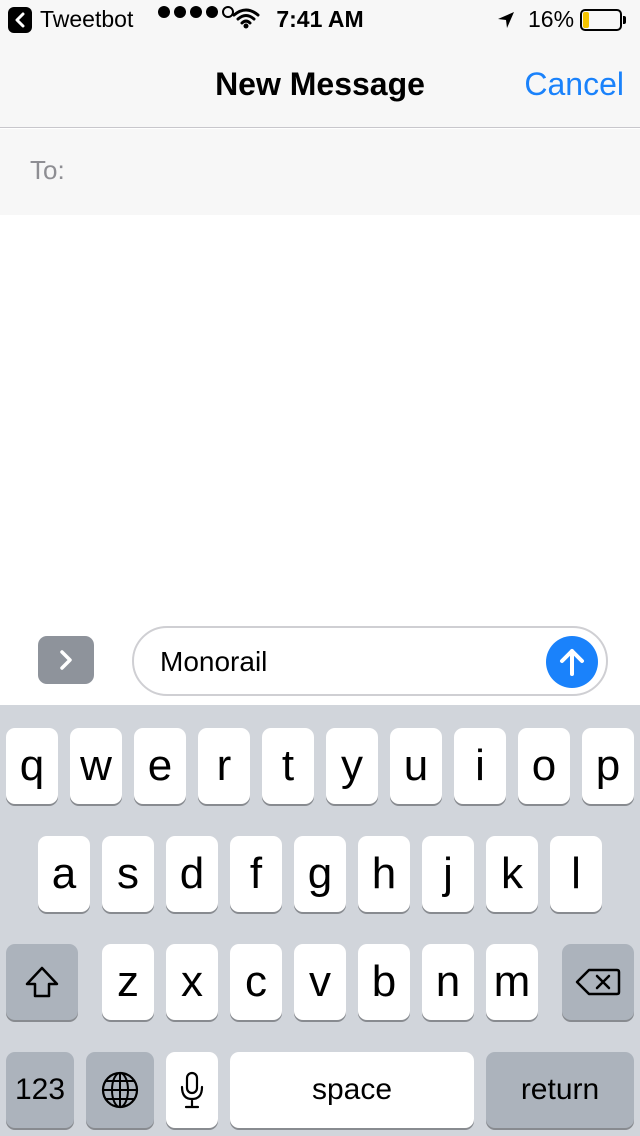 The width and height of the screenshot is (640, 1136). What do you see at coordinates (480, 766) in the screenshot?
I see `key-i: i` at bounding box center [480, 766].